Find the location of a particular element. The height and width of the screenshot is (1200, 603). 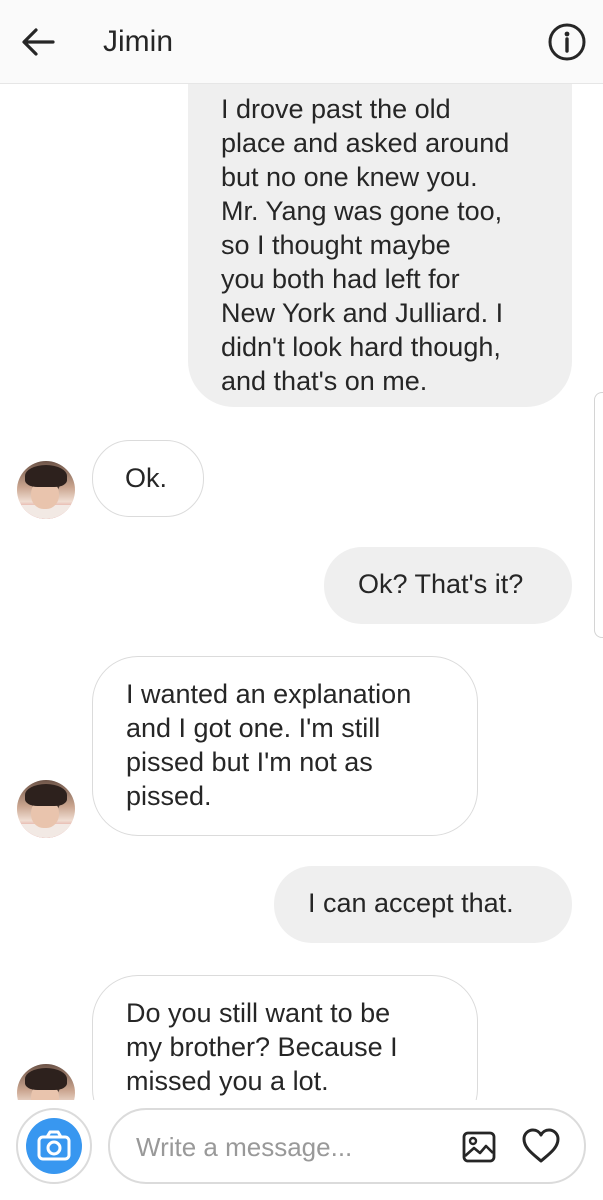

conversation-title: Jimin is located at coordinates (138, 42).